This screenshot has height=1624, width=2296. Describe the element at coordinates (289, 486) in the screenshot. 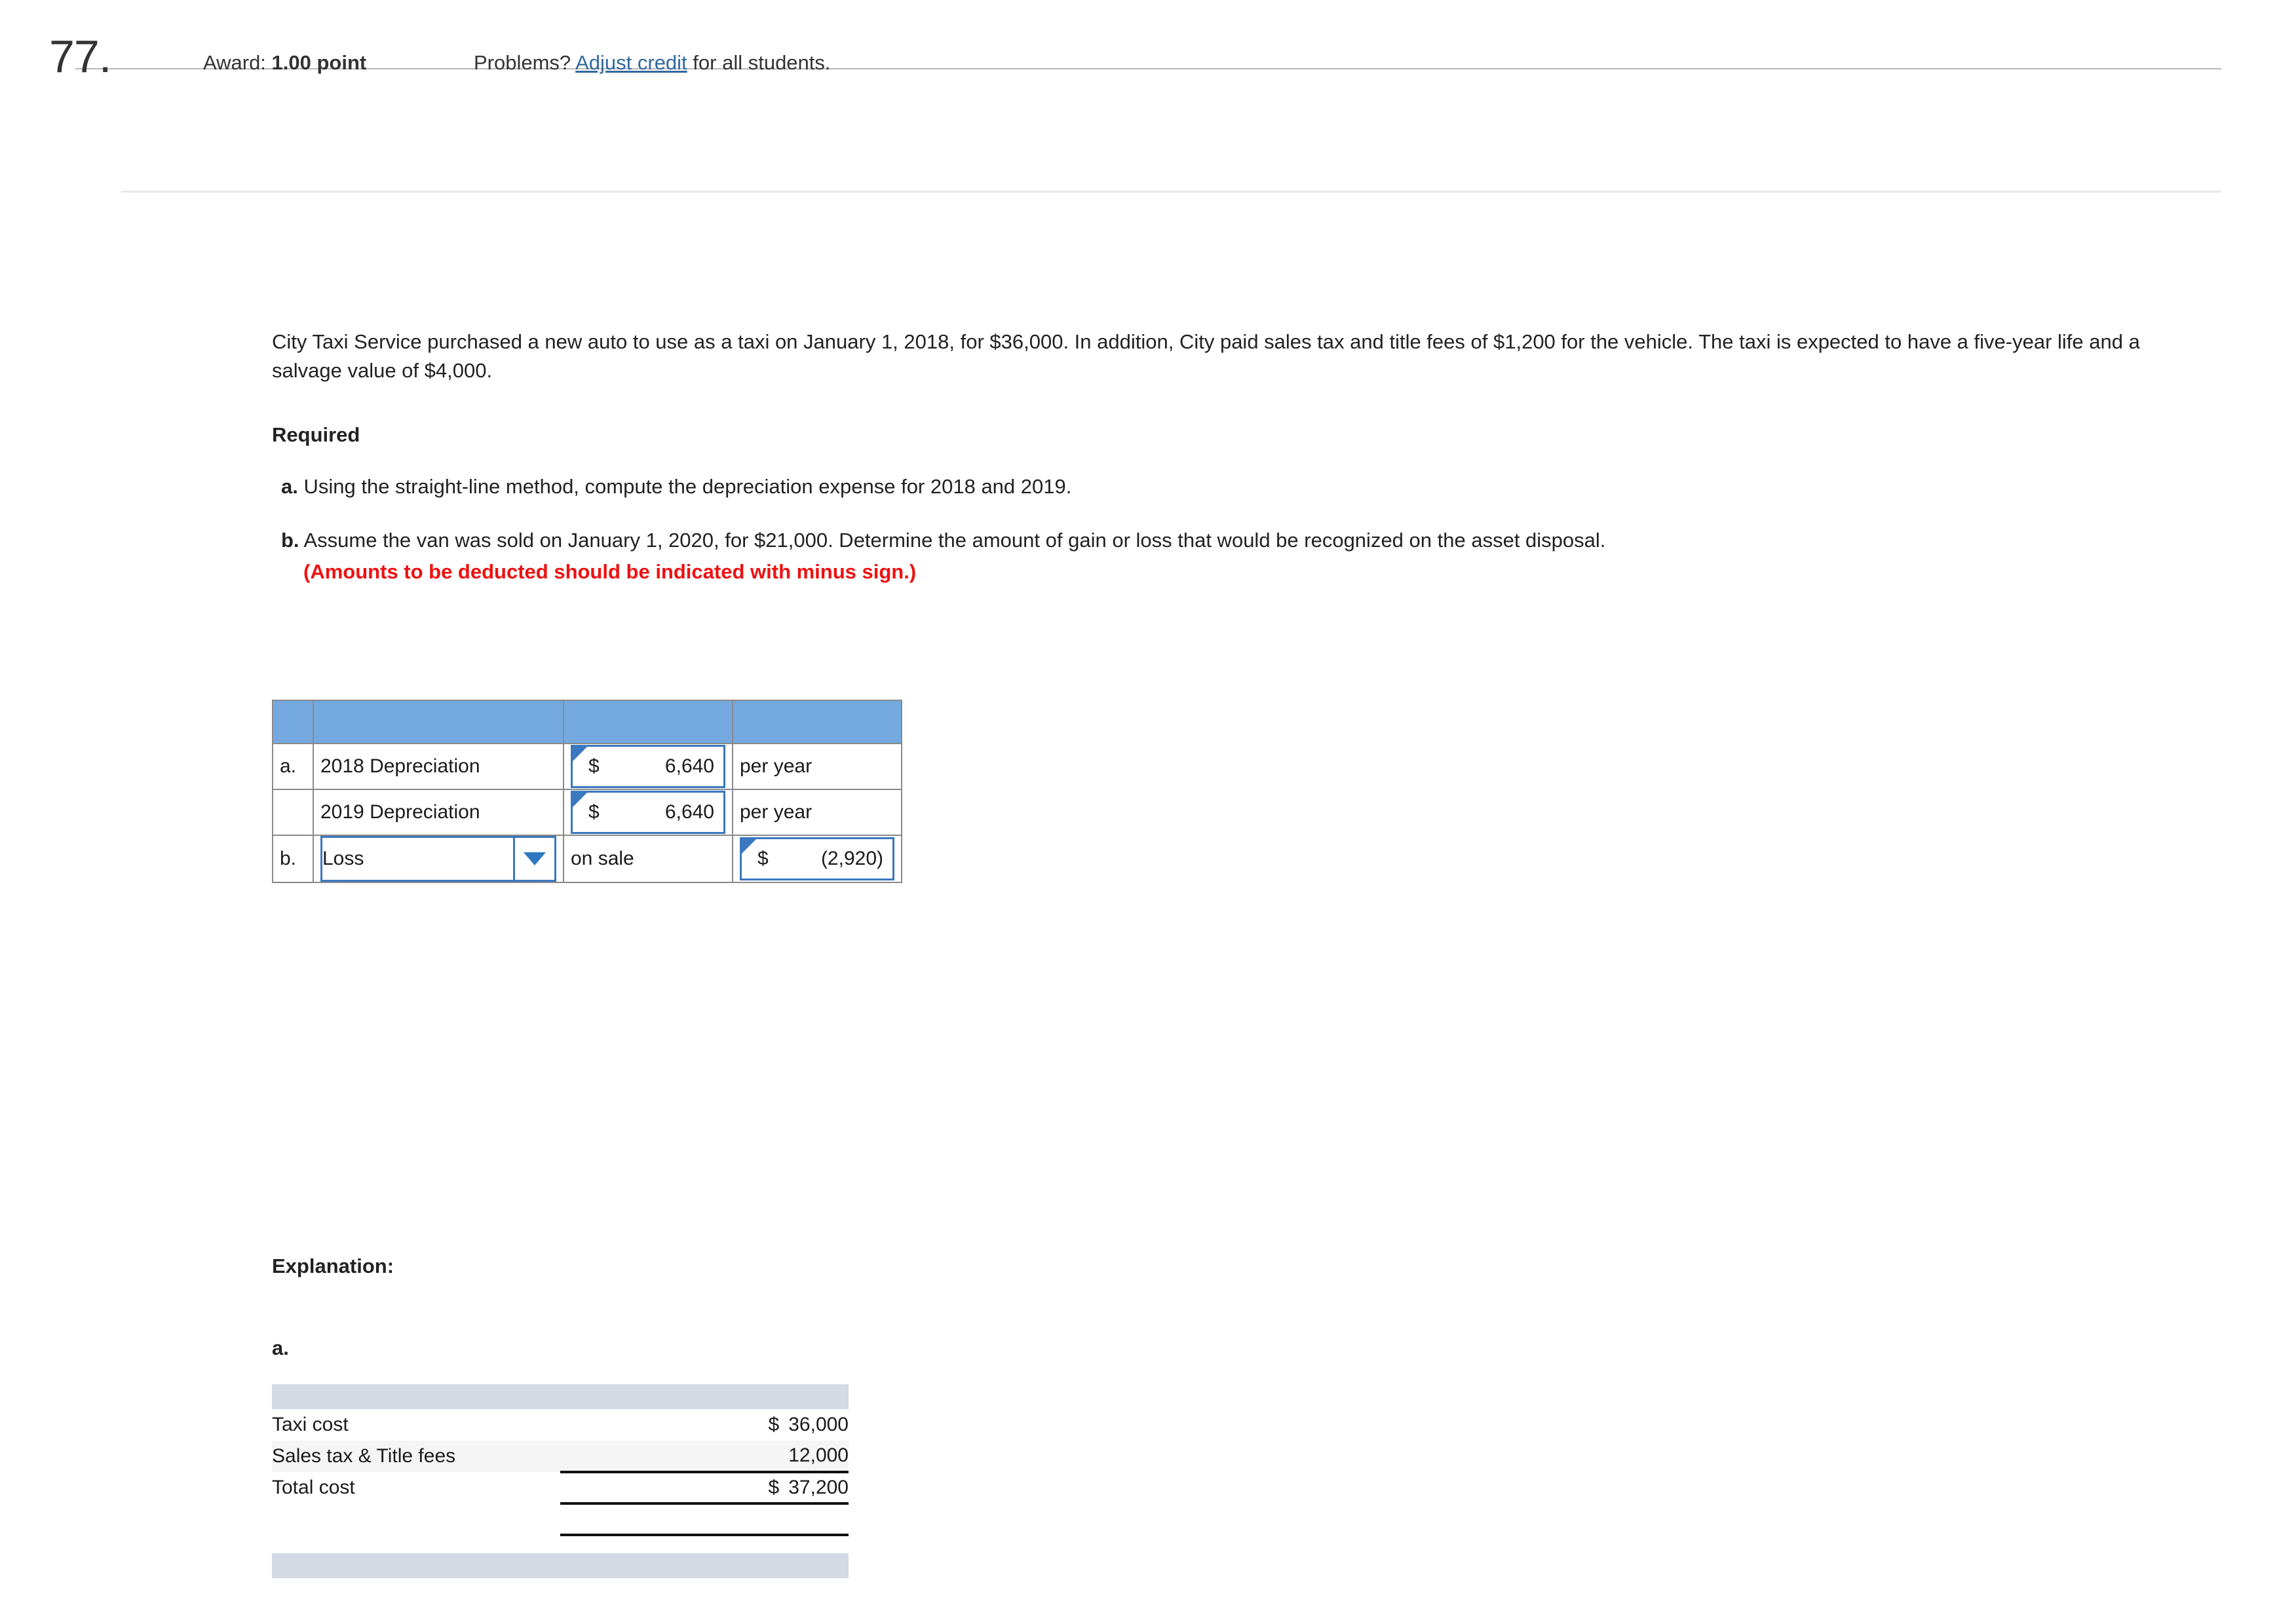

I see `requirement-a-letter: a.` at that location.